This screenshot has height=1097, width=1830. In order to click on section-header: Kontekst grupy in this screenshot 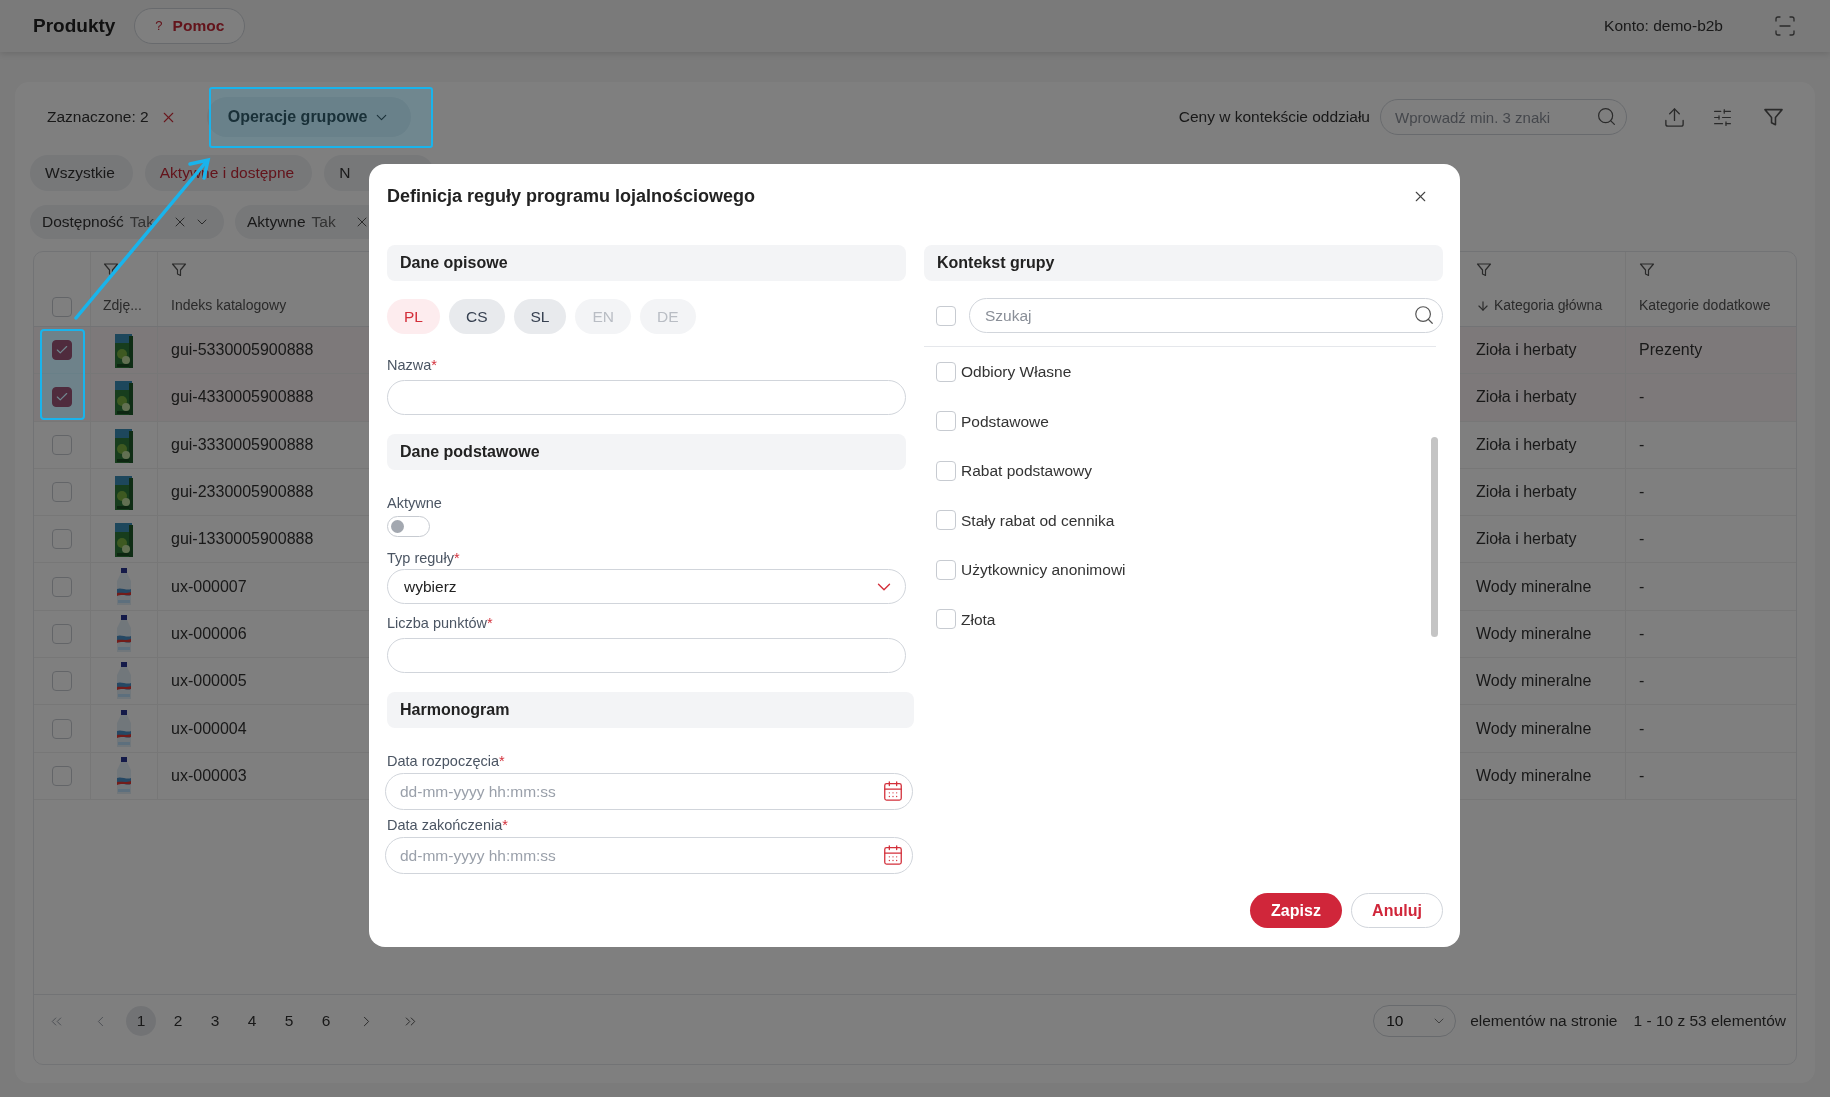, I will do `click(1183, 263)`.